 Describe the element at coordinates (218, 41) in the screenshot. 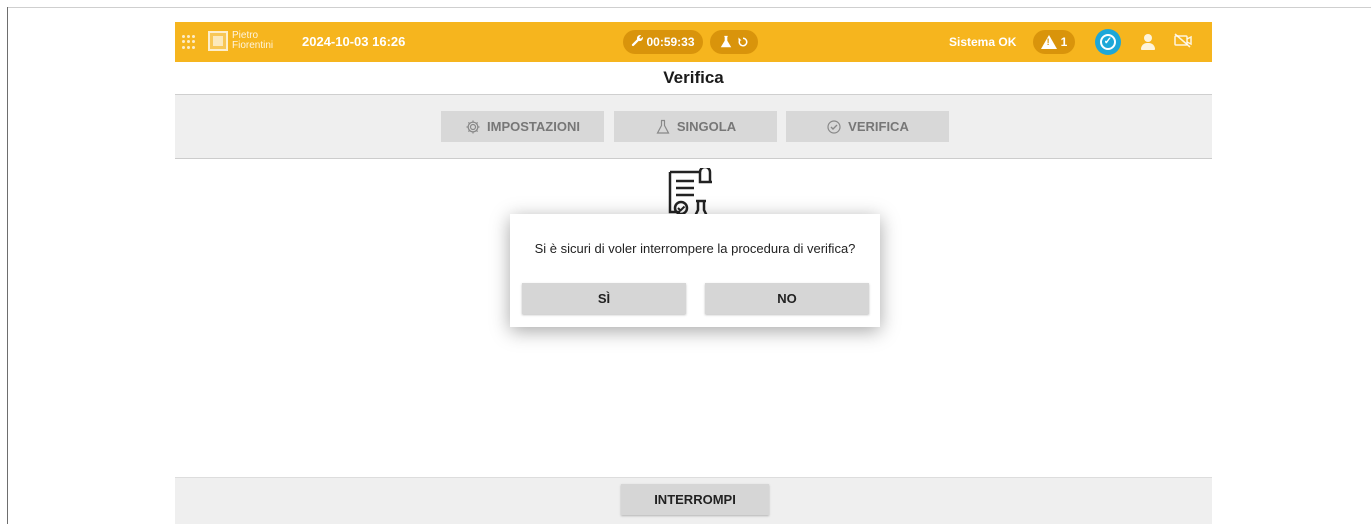

I see `logo-mark-icon` at that location.